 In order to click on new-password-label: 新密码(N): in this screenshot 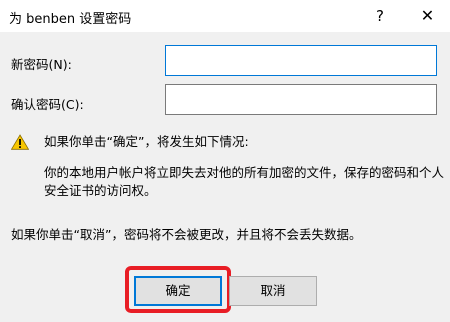, I will do `click(41, 64)`.